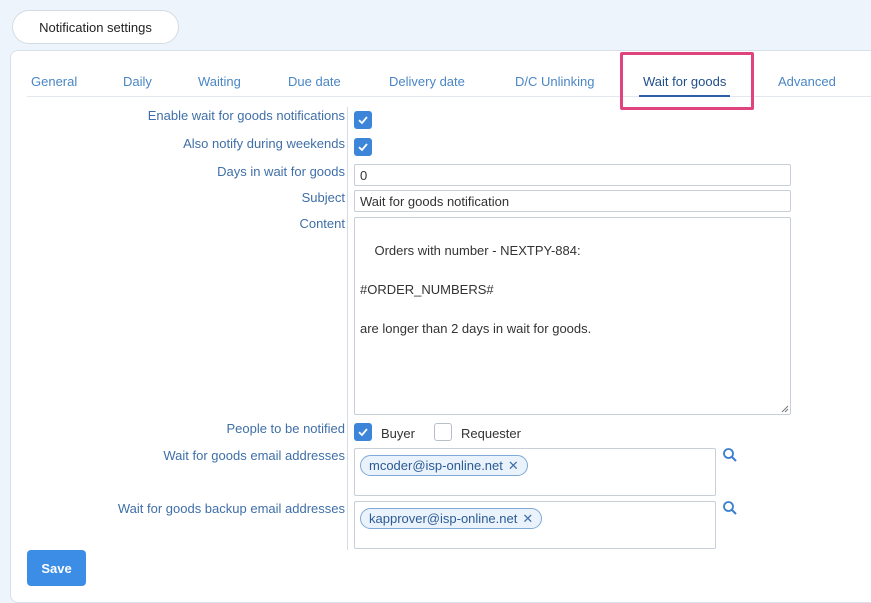  I want to click on email-tag: mcoder@isp-online.net ✕, so click(444, 465).